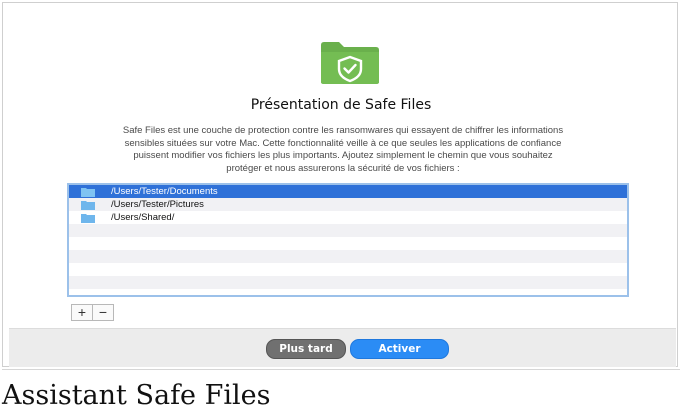  I want to click on path-label: /Users/Tester/Pictures, so click(157, 204).